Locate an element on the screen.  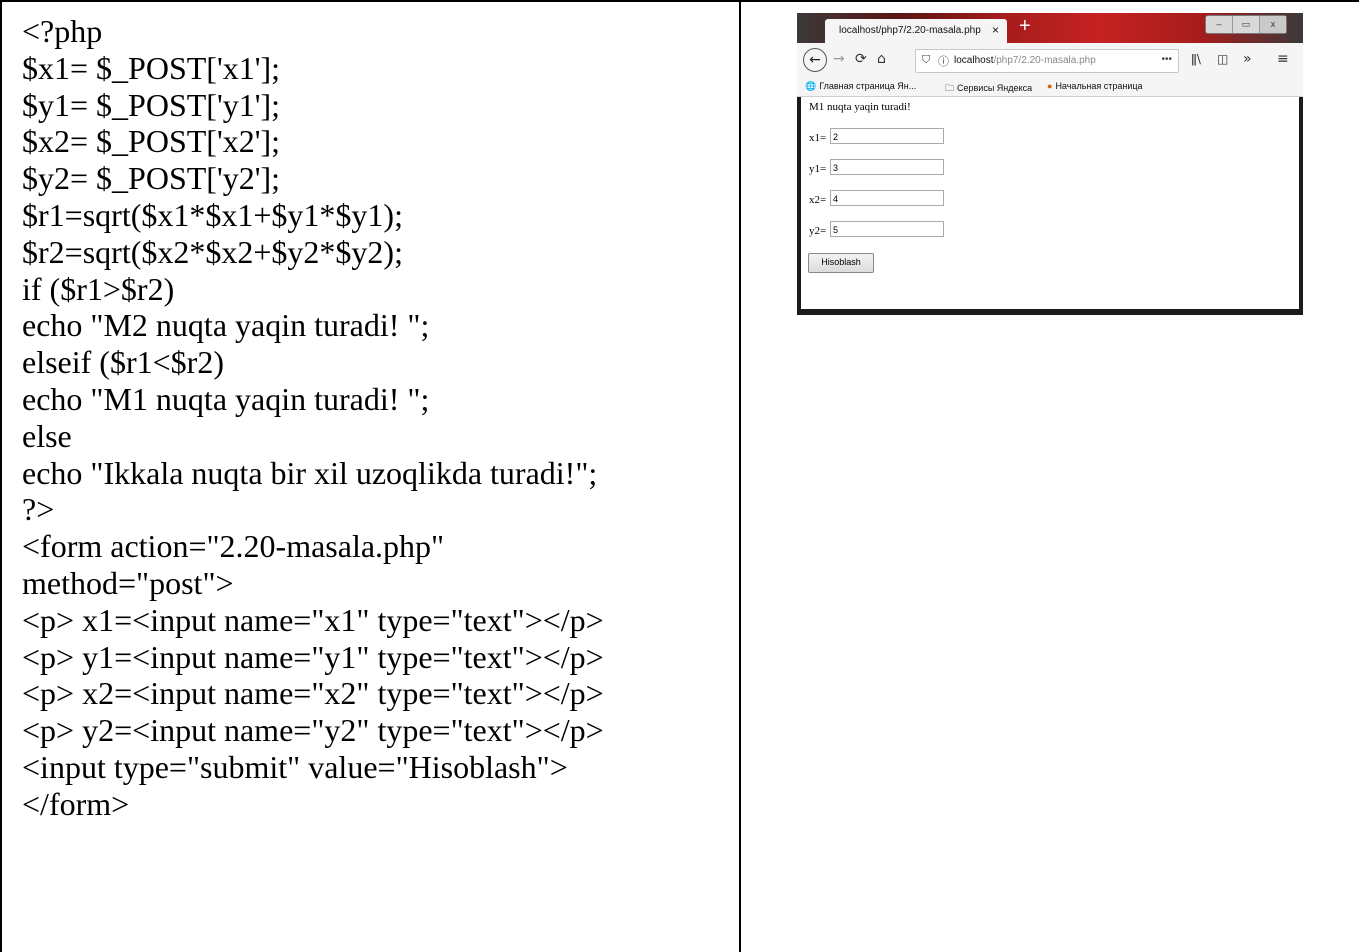
result-message: M1 nuqta yaqin turadi! is located at coordinates (860, 107).